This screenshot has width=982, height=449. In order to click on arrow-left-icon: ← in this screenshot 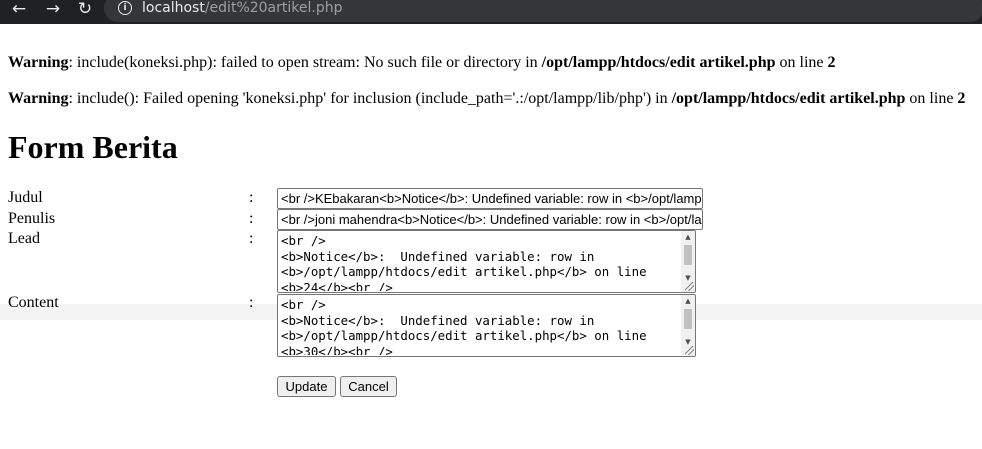, I will do `click(19, 10)`.